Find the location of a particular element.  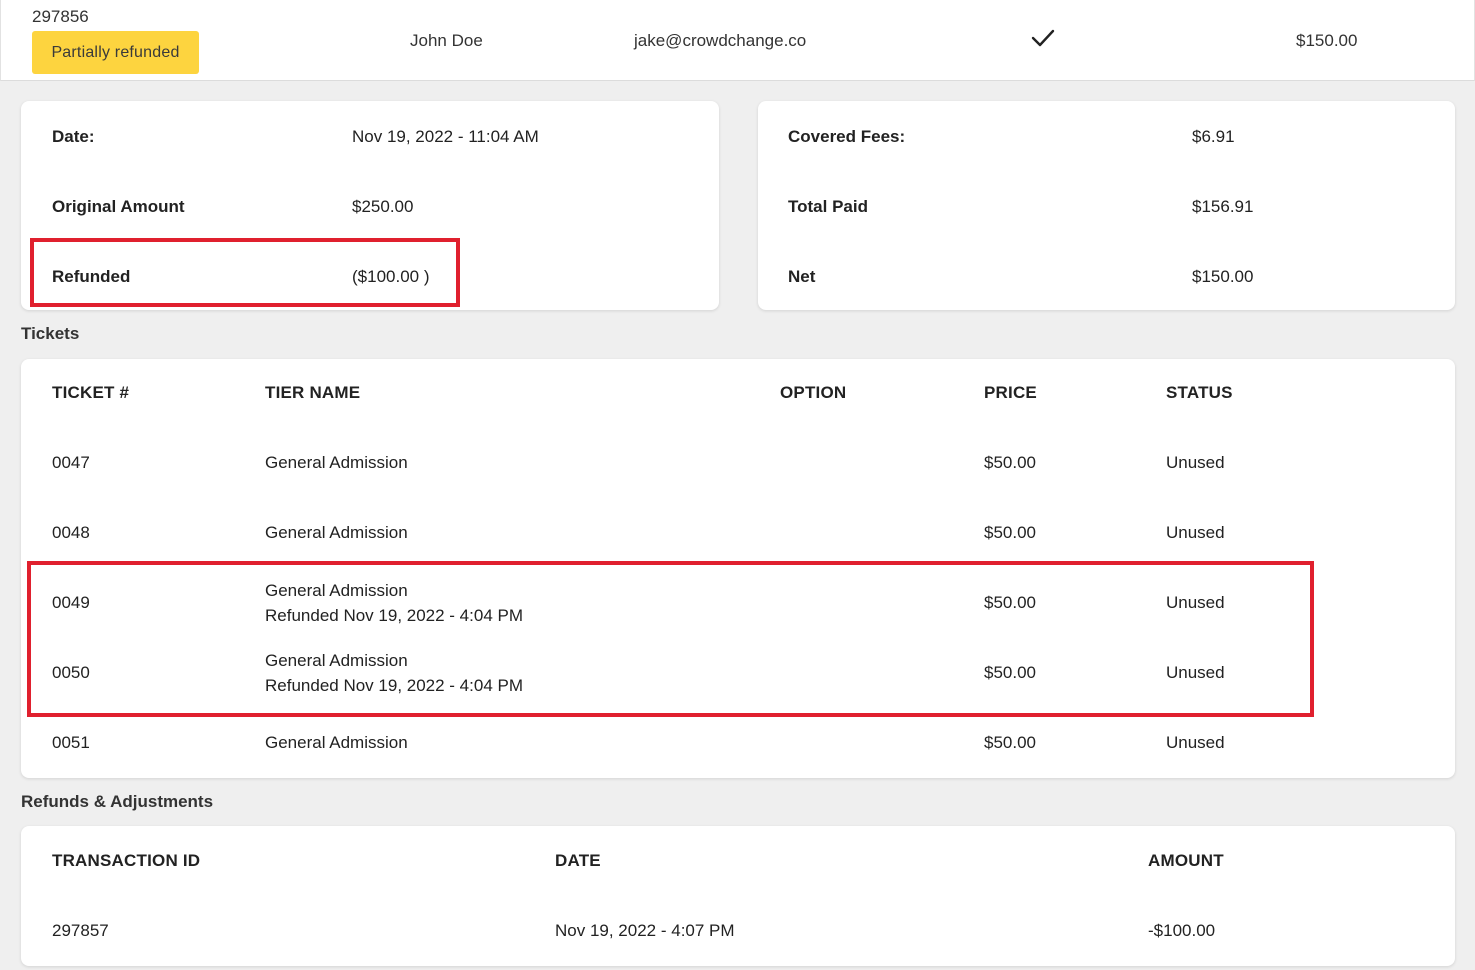

check-icon is located at coordinates (1043, 38).